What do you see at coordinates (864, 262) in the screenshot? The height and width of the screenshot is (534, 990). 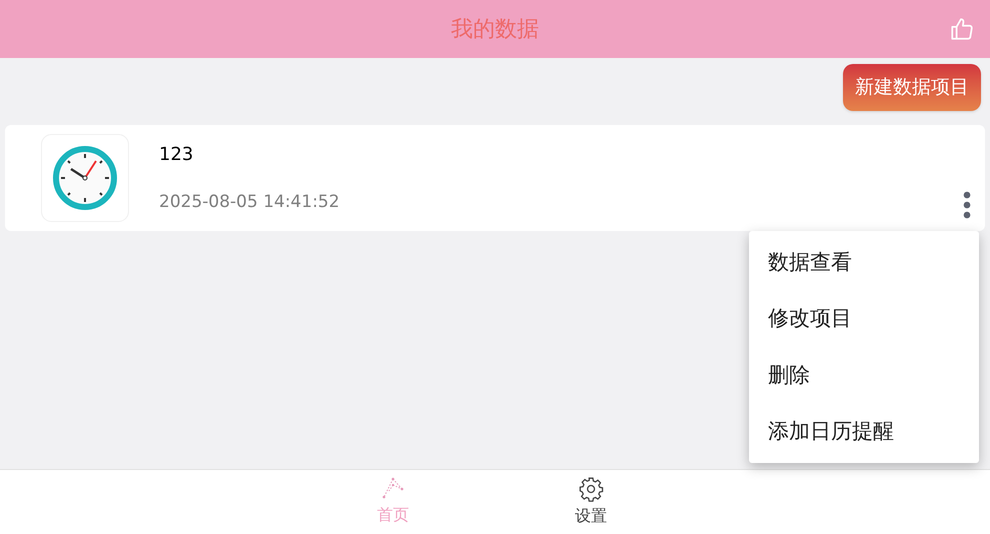 I see `menu-item: 数据查看` at bounding box center [864, 262].